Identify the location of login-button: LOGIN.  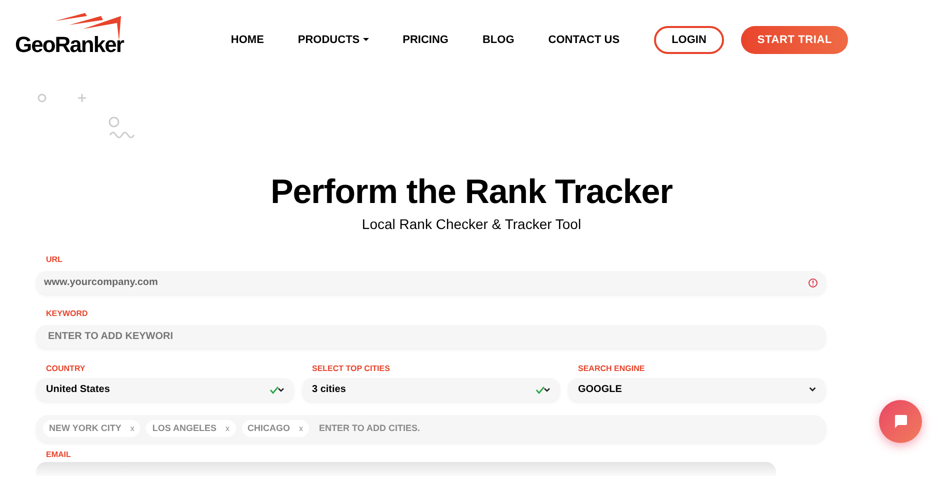
(689, 40).